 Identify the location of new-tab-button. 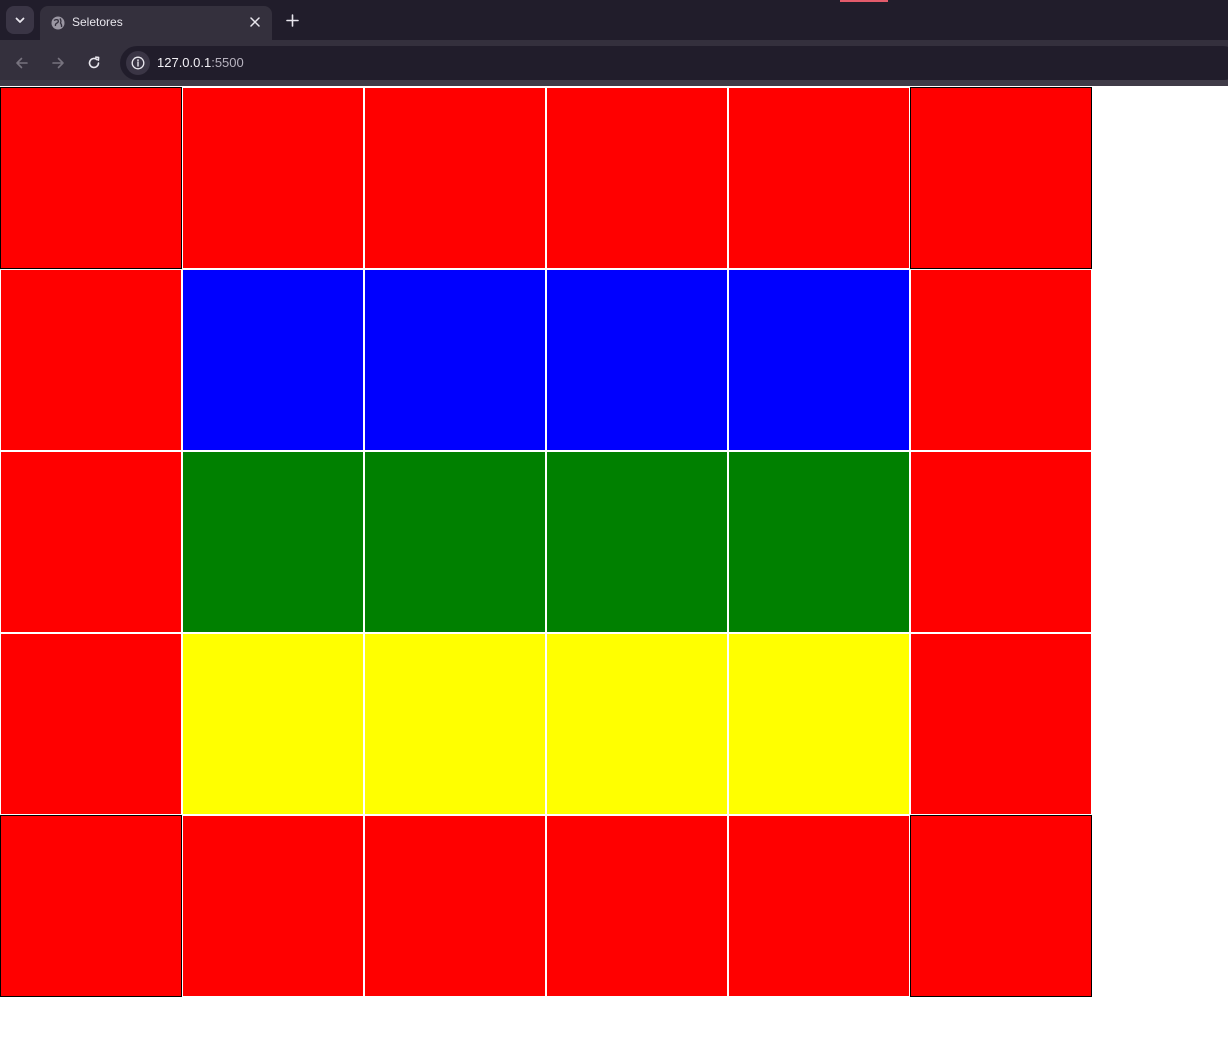
(292, 20).